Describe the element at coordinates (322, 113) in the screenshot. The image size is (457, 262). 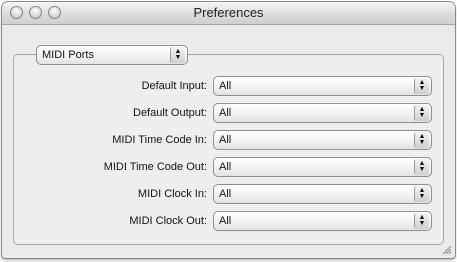
I see `default-output-popup: All ▲ ▼` at that location.